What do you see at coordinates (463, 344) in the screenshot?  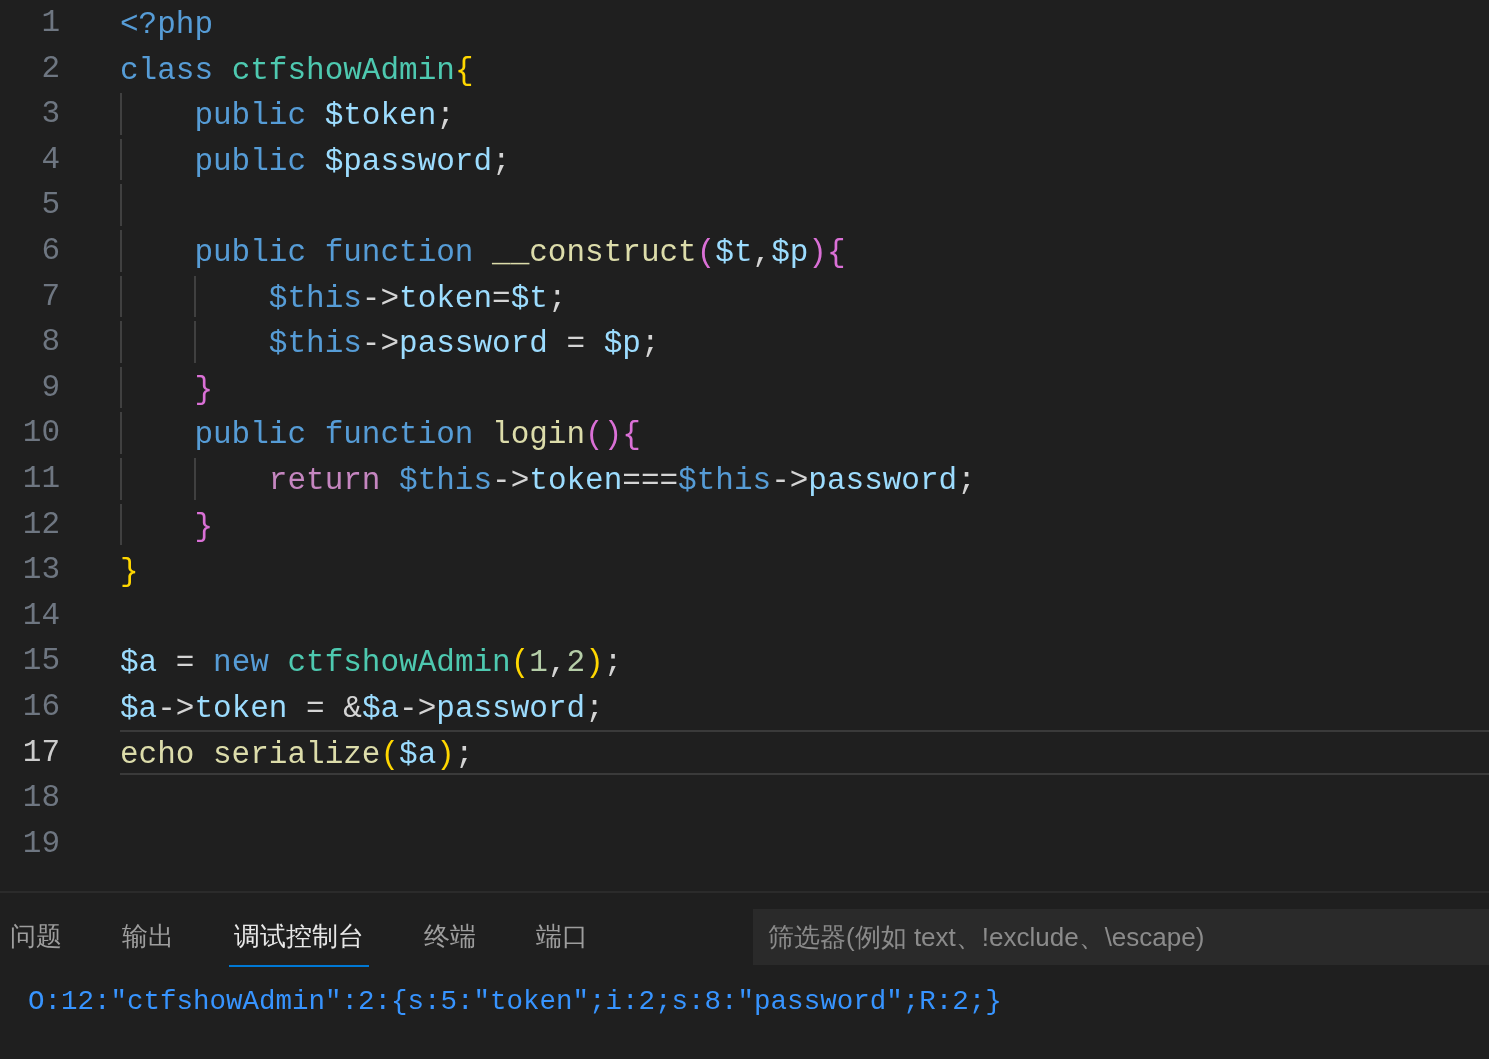 I see `code-line: $this->password = $p;` at bounding box center [463, 344].